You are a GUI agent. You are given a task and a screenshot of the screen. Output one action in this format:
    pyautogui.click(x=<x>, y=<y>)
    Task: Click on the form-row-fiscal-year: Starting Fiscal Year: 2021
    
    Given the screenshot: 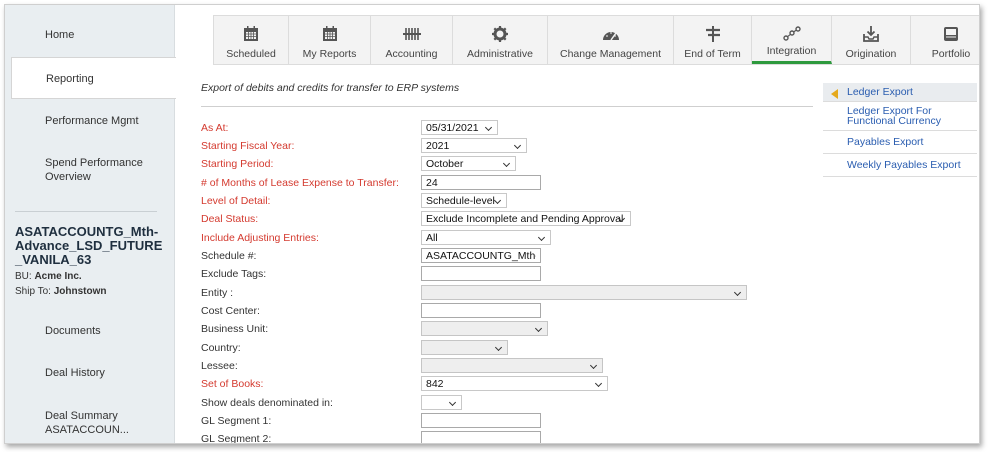 What is the action you would take?
    pyautogui.click(x=481, y=146)
    